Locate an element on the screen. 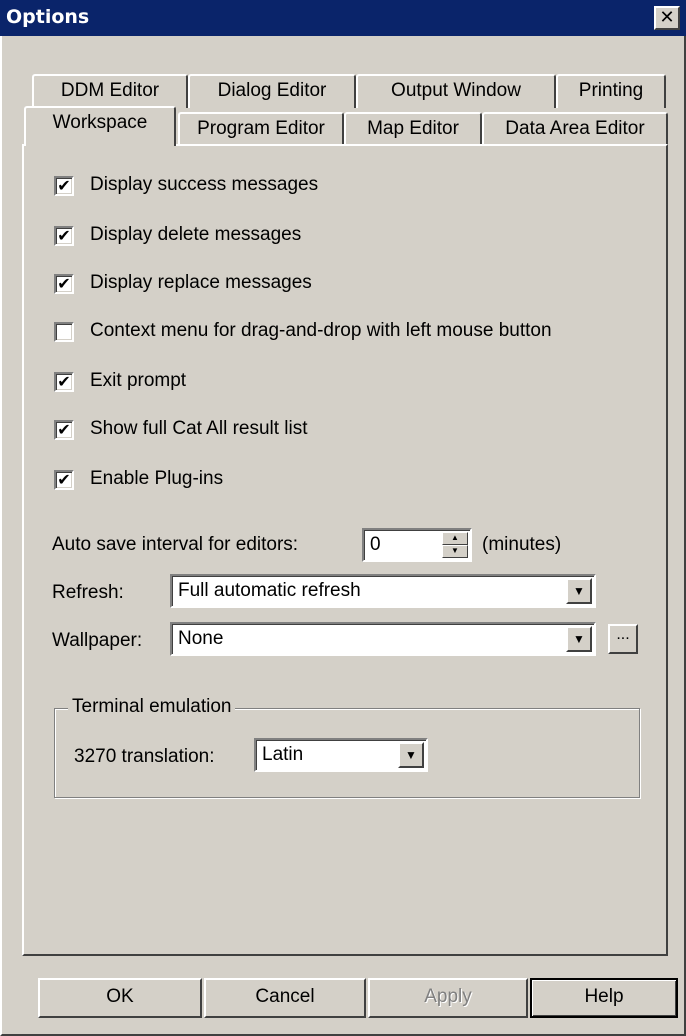 The width and height of the screenshot is (686, 1036). title-bar: Options ✕ is located at coordinates (343, 18).